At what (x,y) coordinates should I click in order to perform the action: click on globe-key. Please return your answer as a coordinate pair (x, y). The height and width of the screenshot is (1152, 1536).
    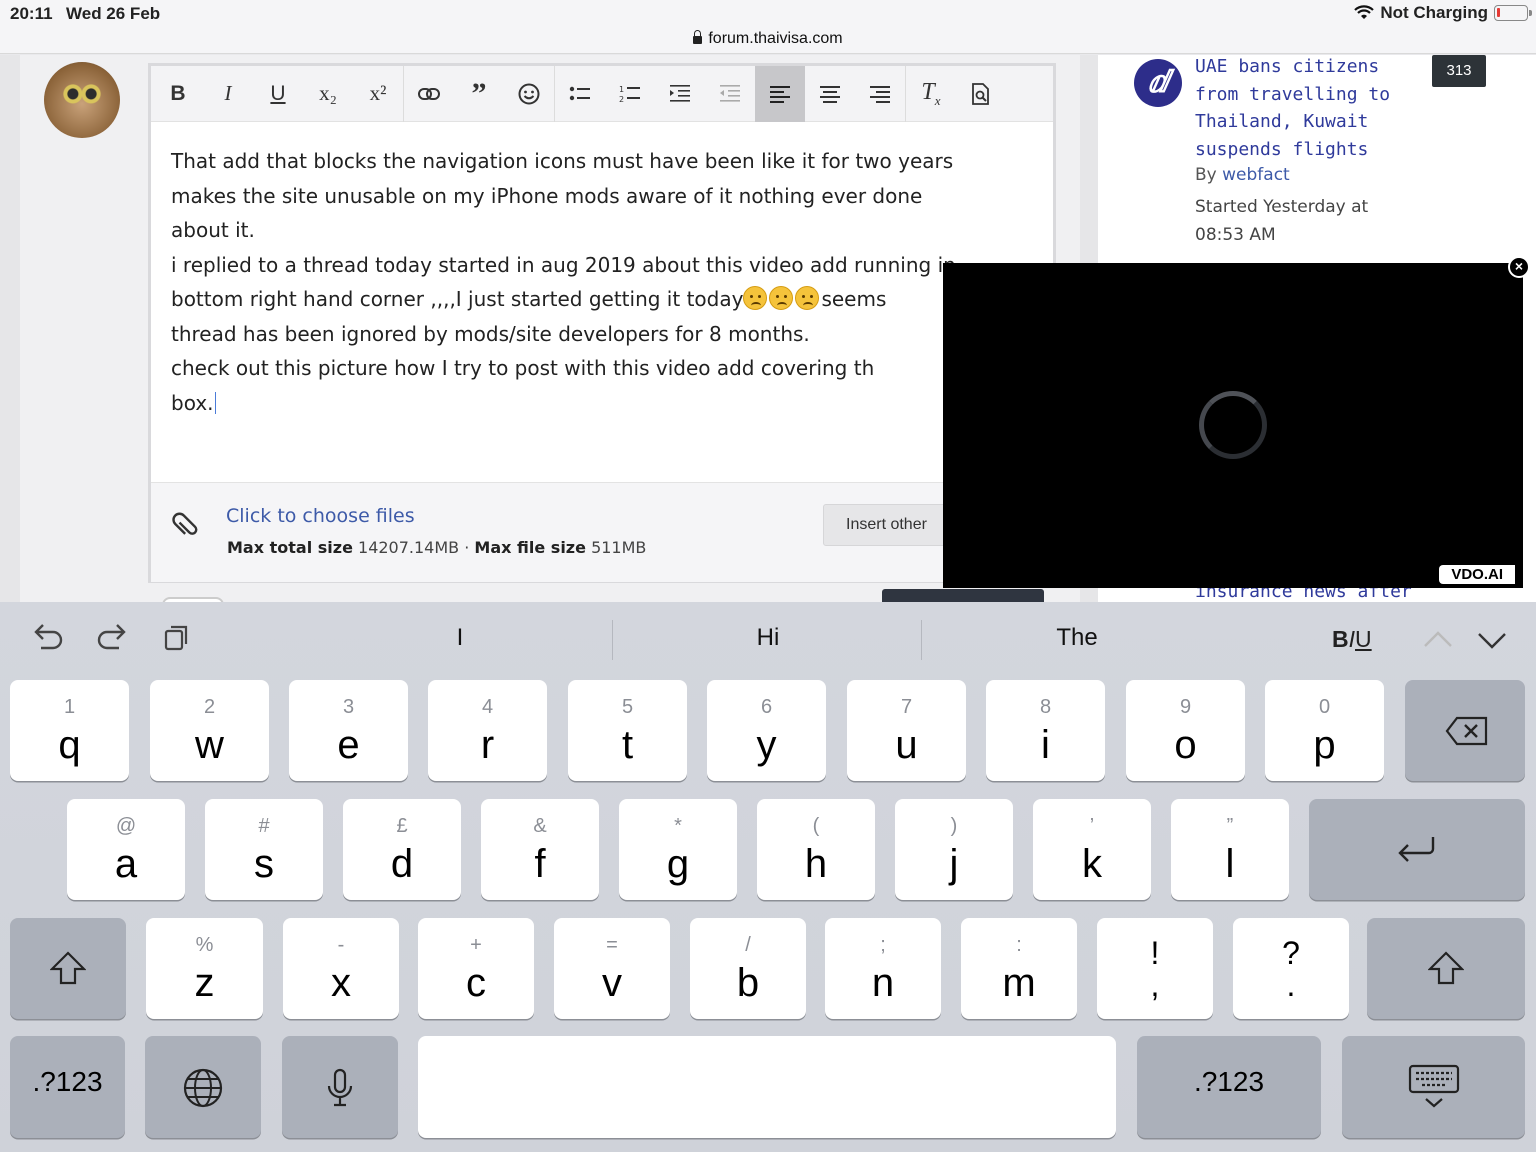
    Looking at the image, I should click on (203, 1087).